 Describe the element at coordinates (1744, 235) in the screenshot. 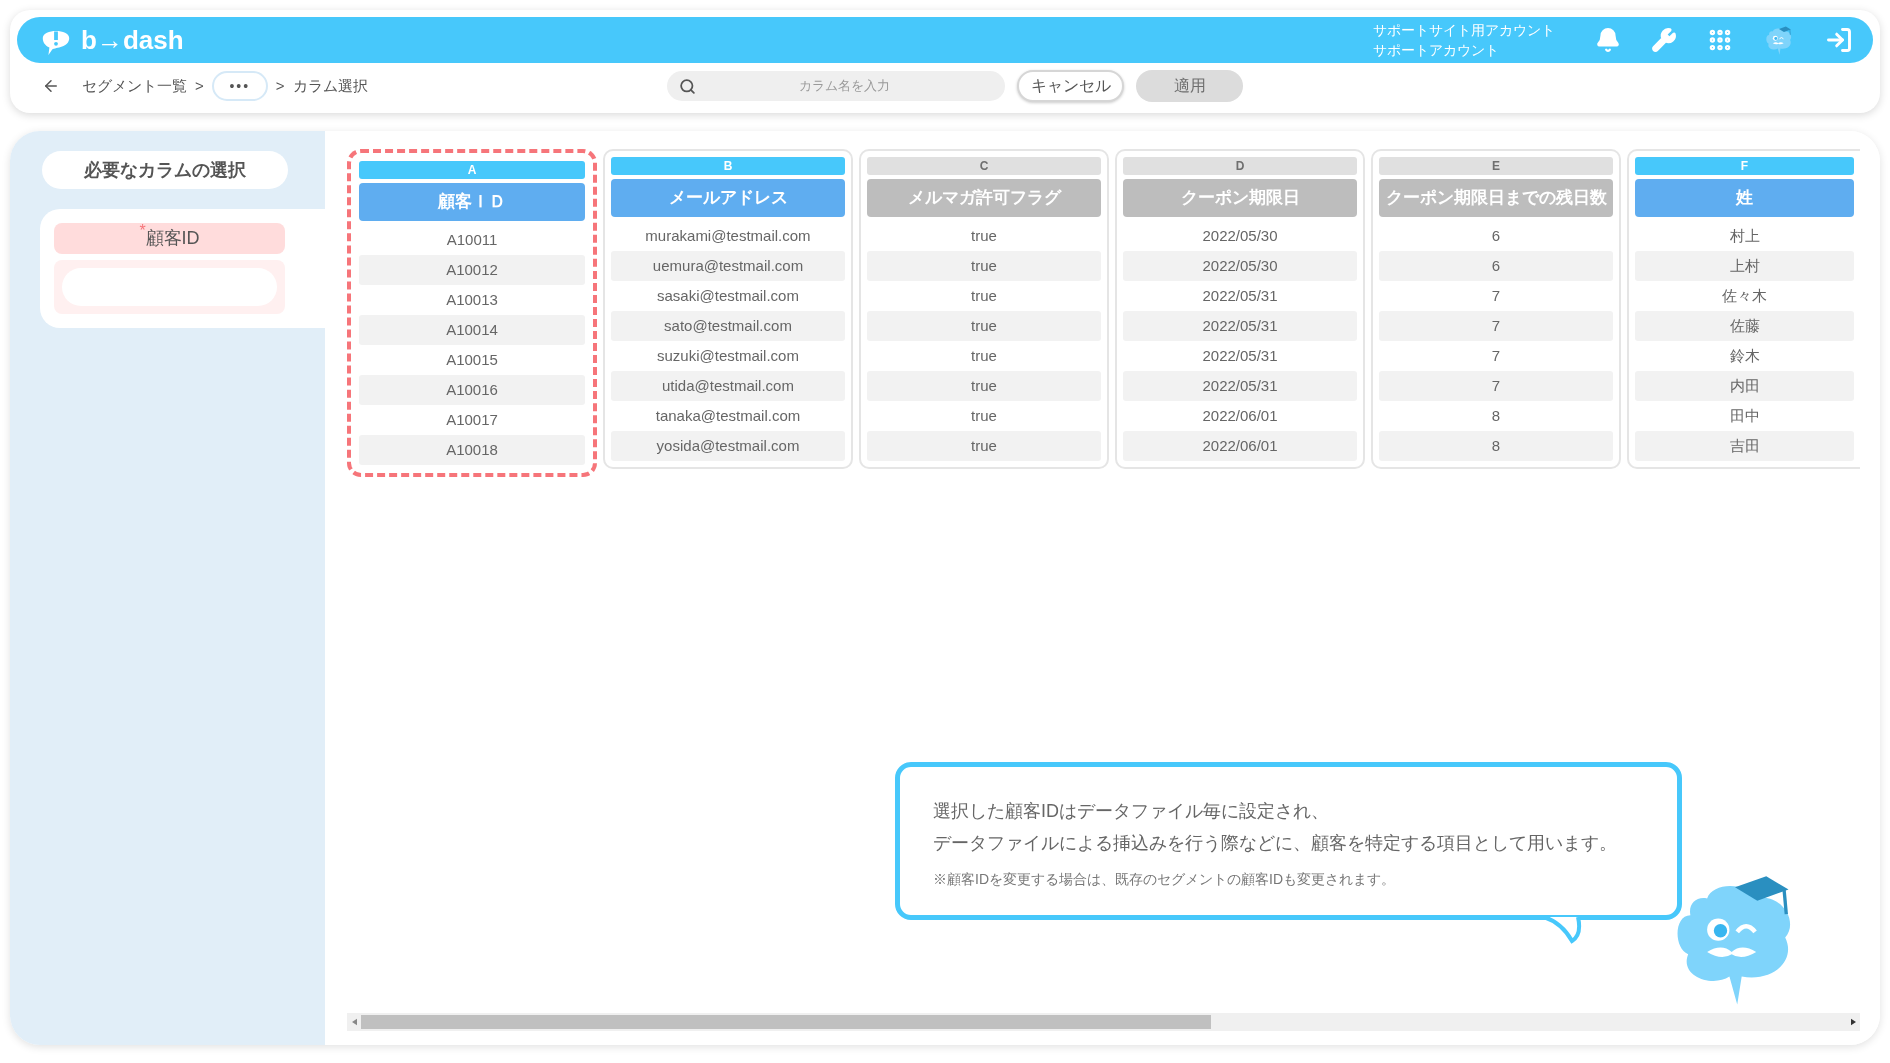

I see `table-cell-text: 村上` at that location.